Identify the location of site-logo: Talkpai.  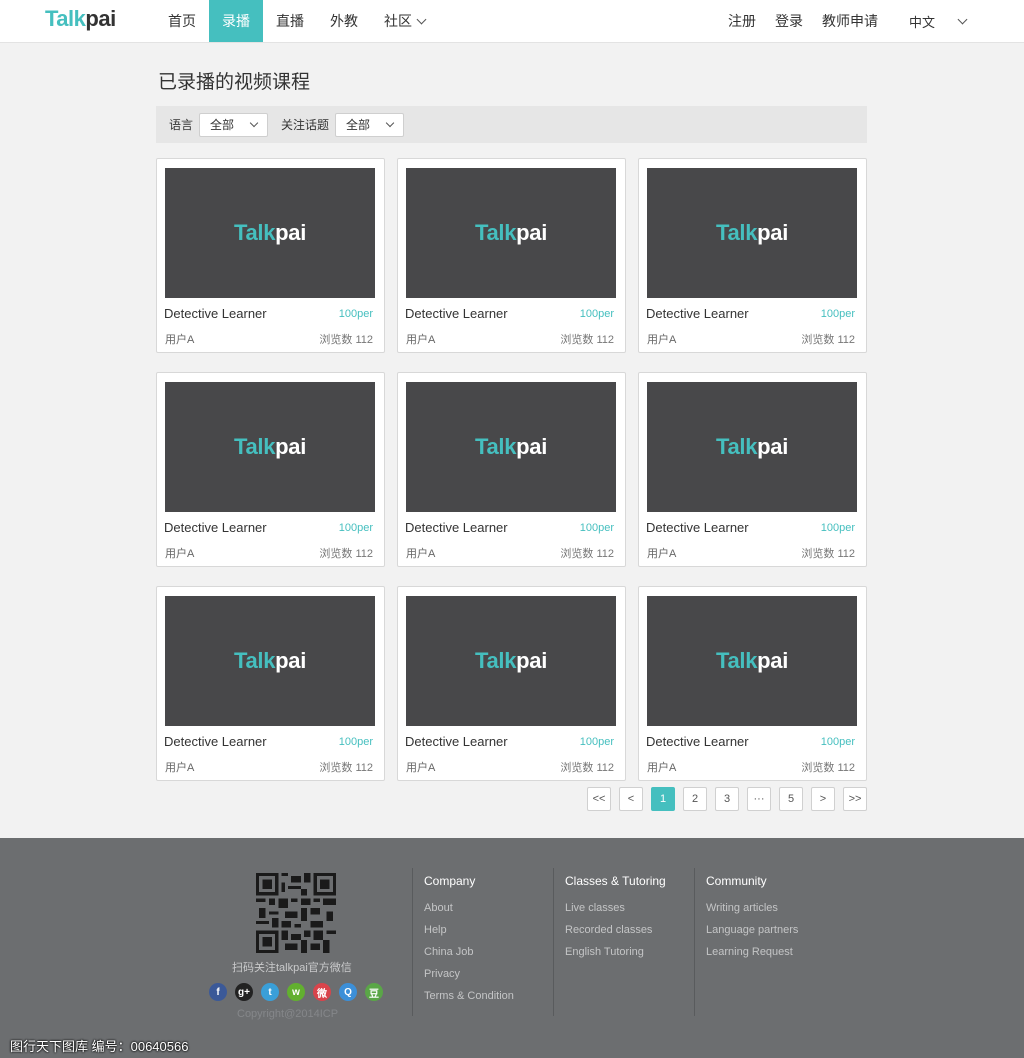
(80, 19).